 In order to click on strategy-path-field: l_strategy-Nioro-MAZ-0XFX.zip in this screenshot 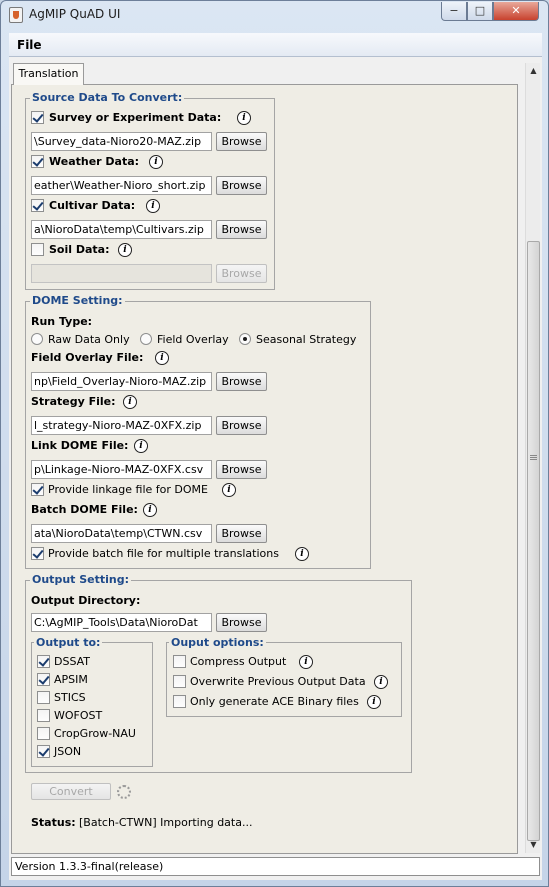, I will do `click(121, 425)`.